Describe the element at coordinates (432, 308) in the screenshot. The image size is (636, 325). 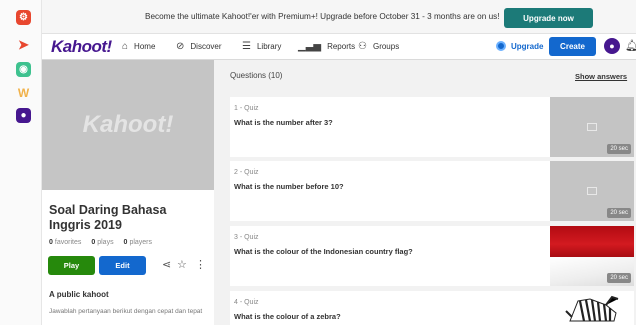
I see `question-card: 4 - Quiz What is the colour of a zebra?` at that location.